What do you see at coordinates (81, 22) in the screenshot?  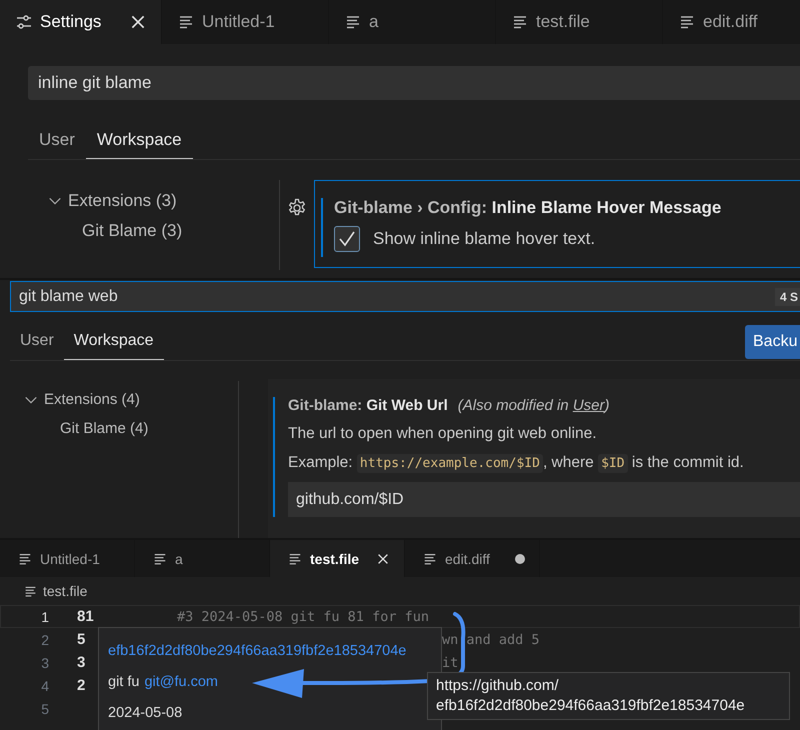 I see `tab: Settings` at bounding box center [81, 22].